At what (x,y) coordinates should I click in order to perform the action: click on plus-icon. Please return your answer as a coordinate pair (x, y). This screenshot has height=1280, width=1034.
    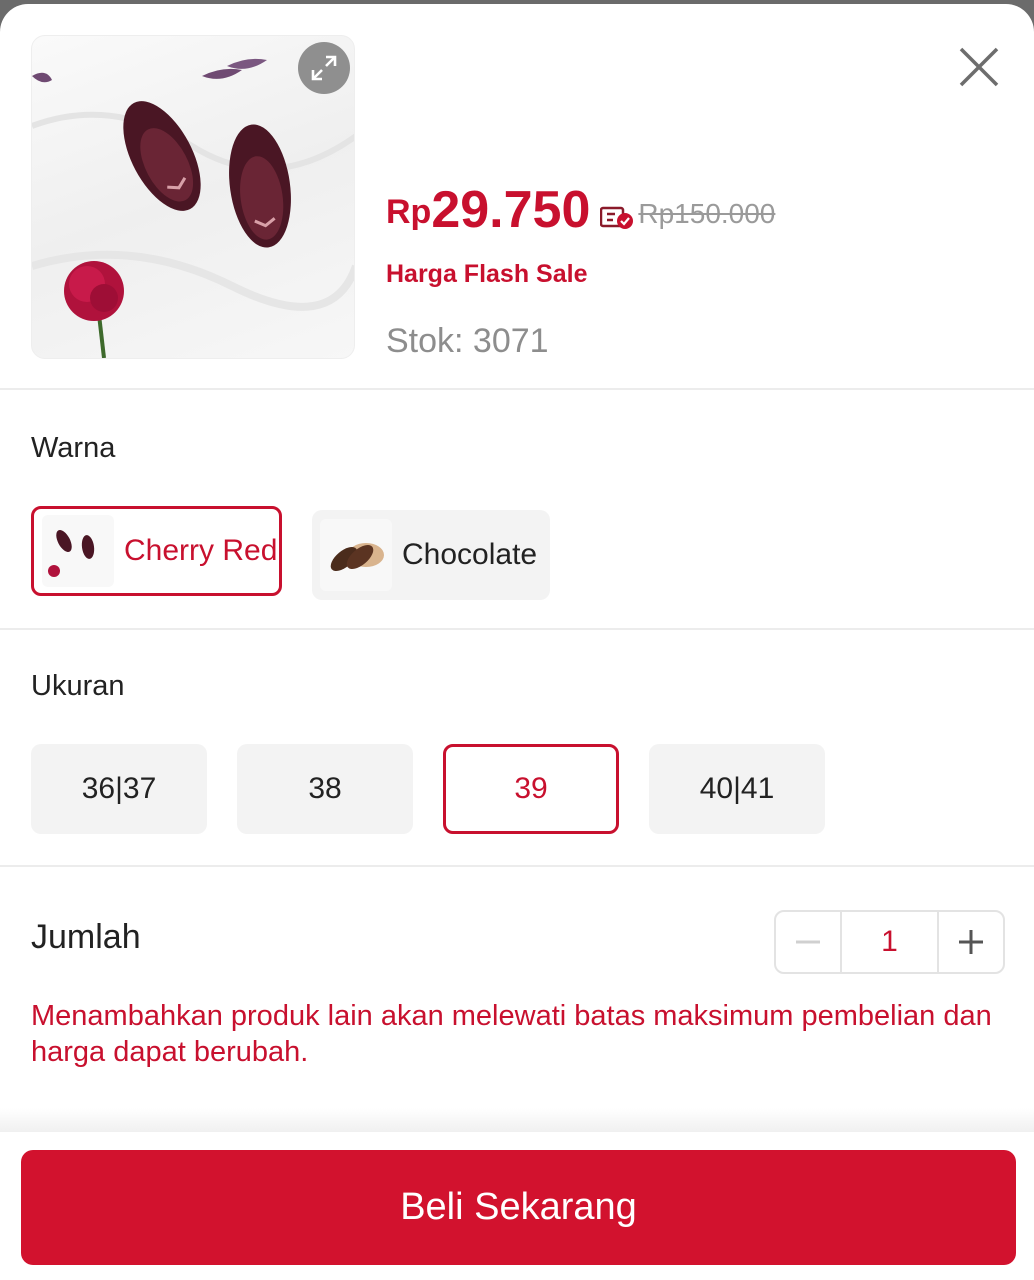
    Looking at the image, I should click on (971, 942).